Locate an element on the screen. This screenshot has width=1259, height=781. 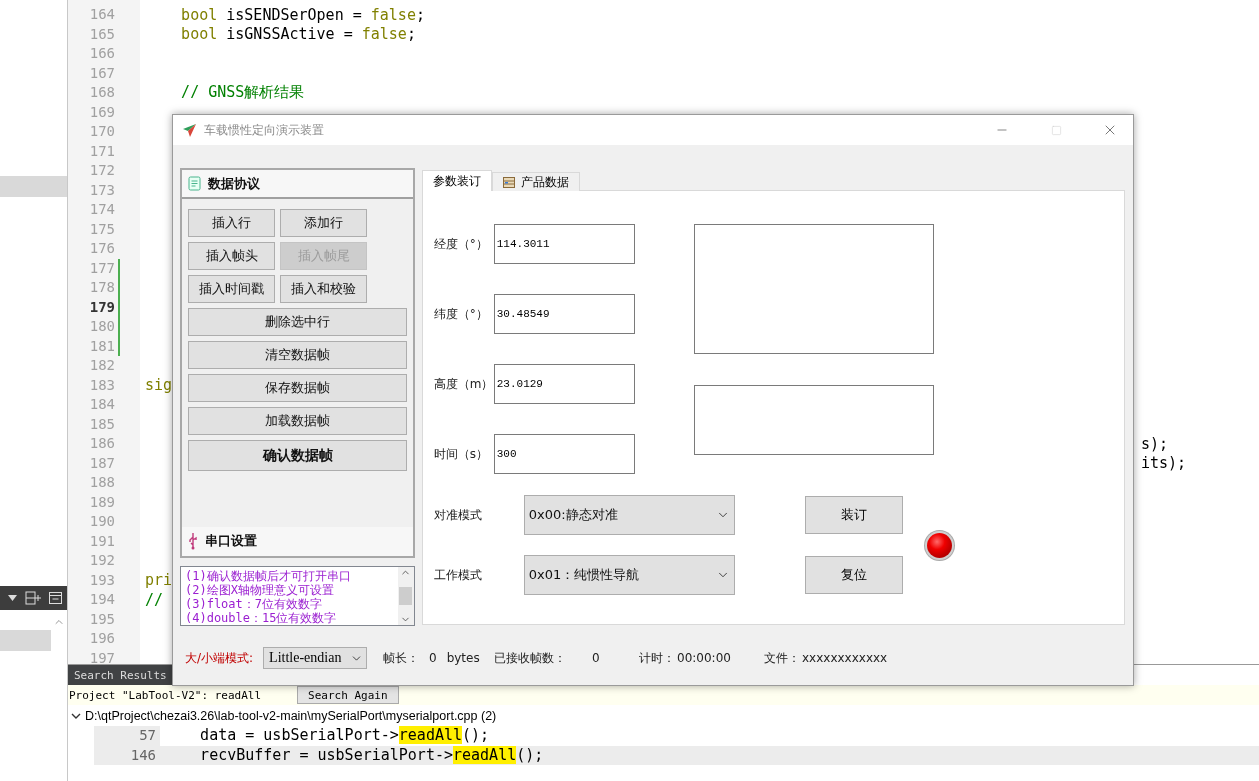
field-label: 工作模式 is located at coordinates (458, 575).